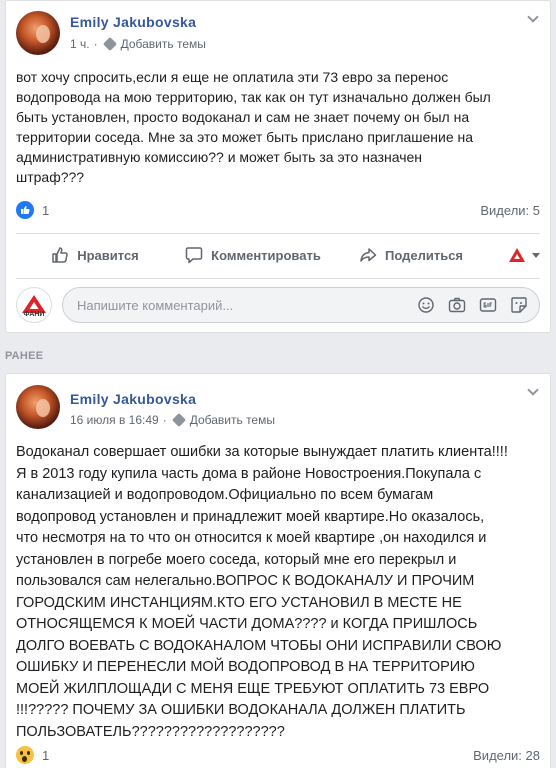 The width and height of the screenshot is (556, 768). Describe the element at coordinates (536, 255) in the screenshot. I see `caret-down-icon` at that location.